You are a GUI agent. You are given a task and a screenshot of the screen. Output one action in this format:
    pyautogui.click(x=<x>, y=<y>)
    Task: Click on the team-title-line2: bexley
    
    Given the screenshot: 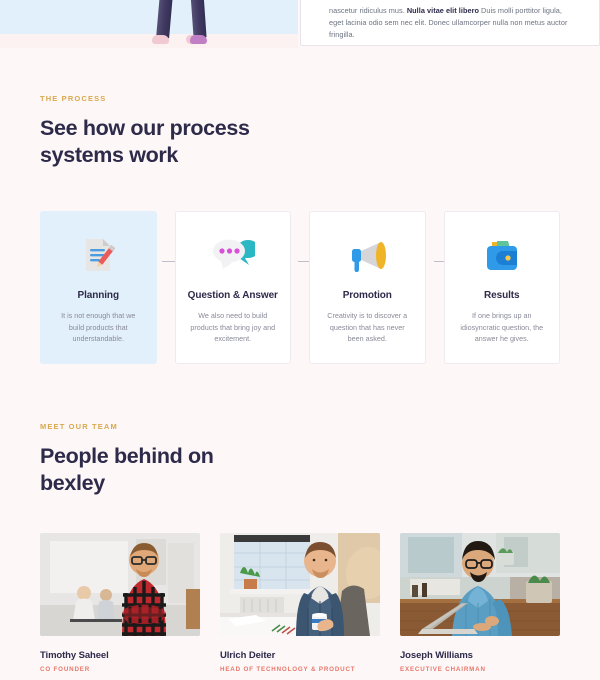 What is the action you would take?
    pyautogui.click(x=72, y=482)
    